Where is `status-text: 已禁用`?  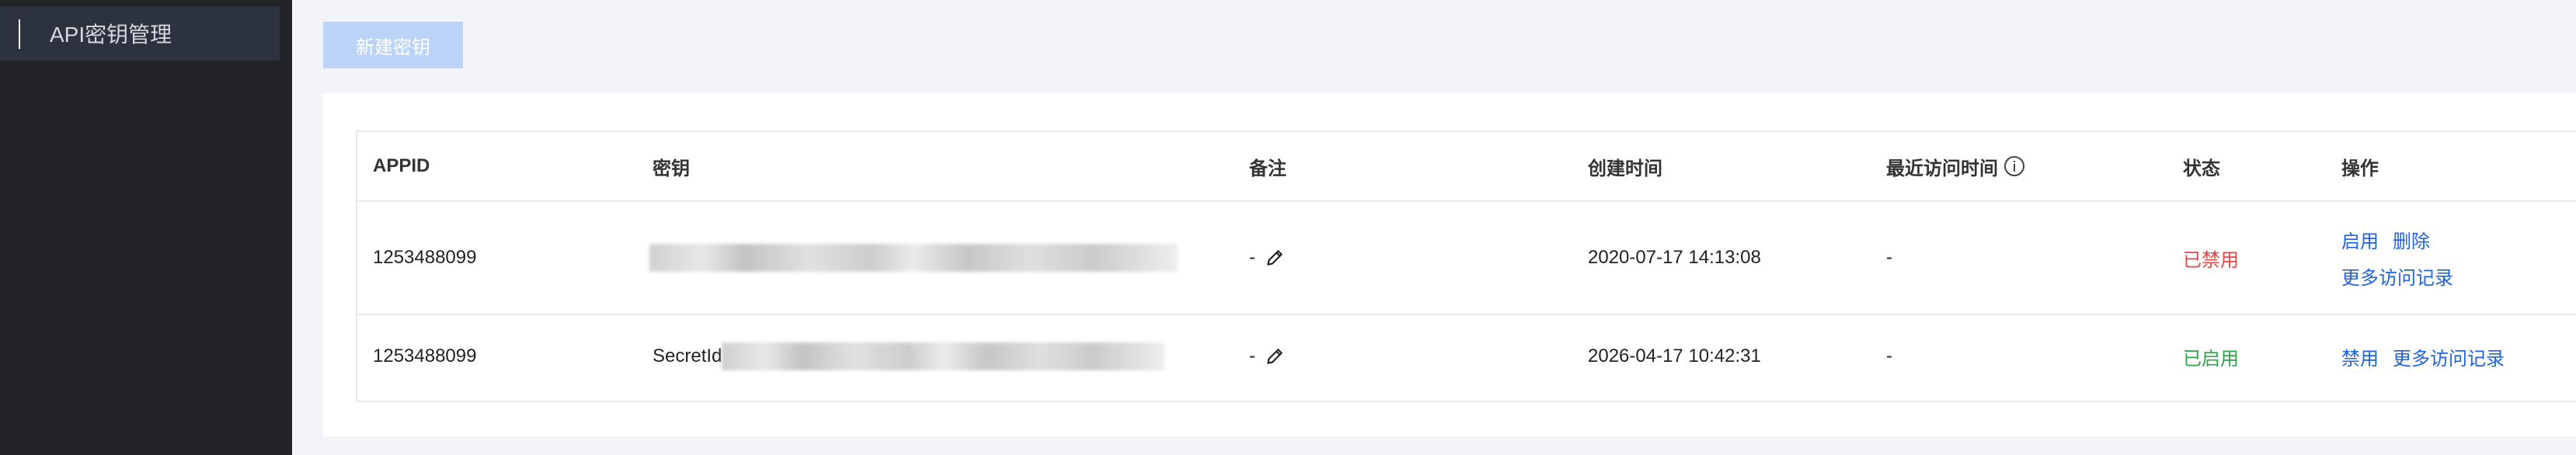
status-text: 已禁用 is located at coordinates (2211, 260).